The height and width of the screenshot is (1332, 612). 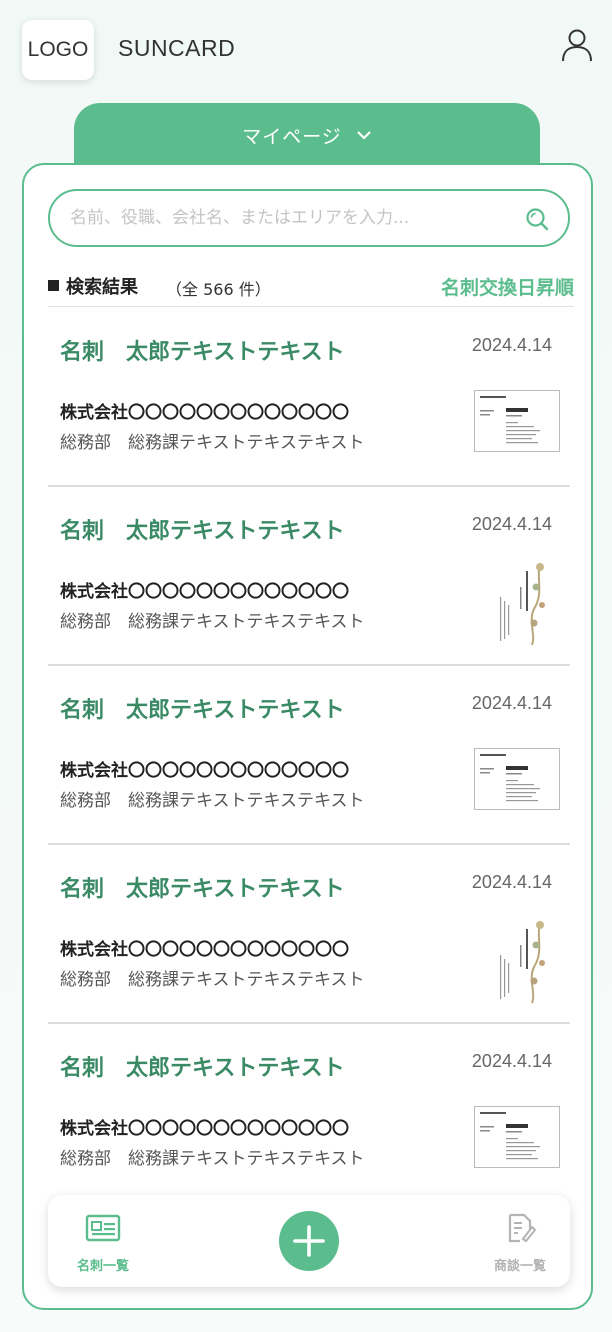 I want to click on plus-icon, so click(x=309, y=1241).